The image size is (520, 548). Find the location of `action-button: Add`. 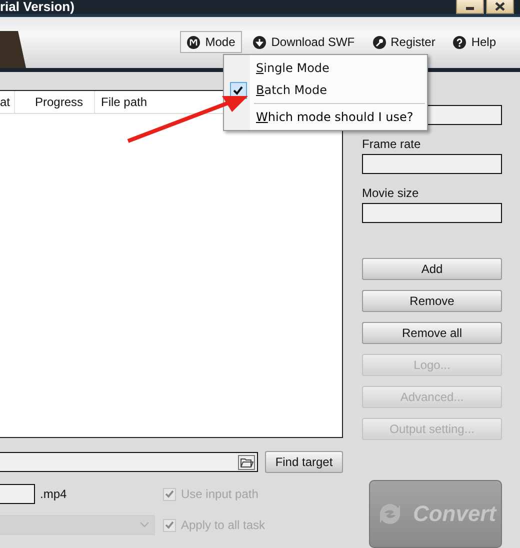

action-button: Add is located at coordinates (432, 269).